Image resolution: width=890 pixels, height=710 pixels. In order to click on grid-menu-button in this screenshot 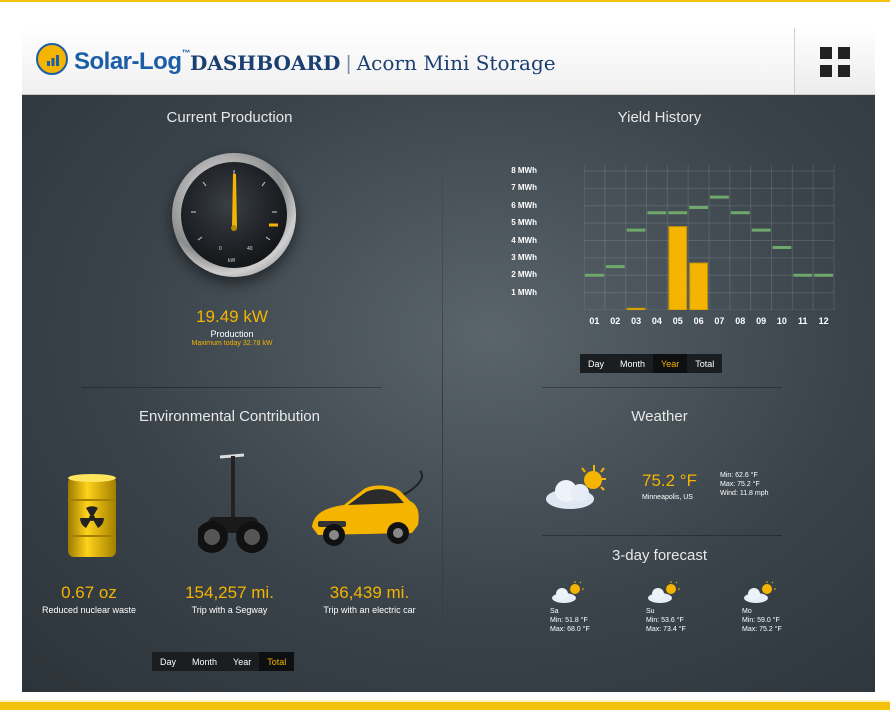, I will do `click(834, 61)`.